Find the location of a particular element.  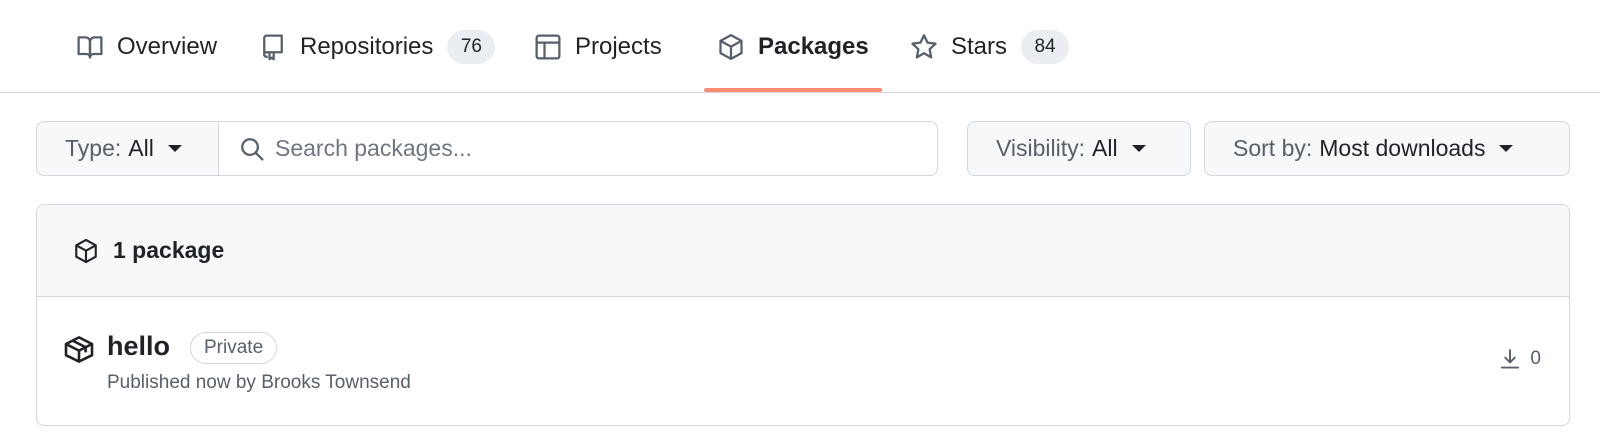

visibility-filter-label: Visibility: is located at coordinates (1041, 148).